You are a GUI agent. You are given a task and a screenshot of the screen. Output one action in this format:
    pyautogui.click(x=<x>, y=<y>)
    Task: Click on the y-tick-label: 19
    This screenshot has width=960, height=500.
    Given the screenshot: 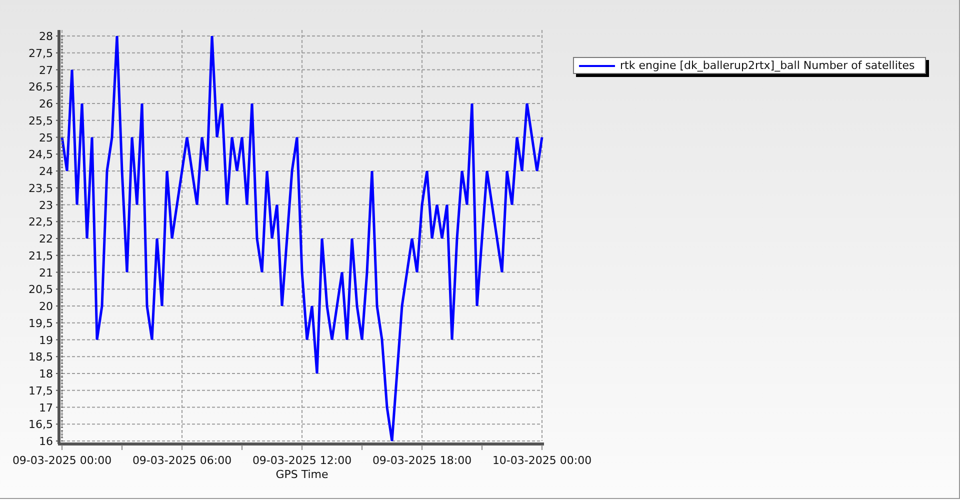 What is the action you would take?
    pyautogui.click(x=46, y=340)
    